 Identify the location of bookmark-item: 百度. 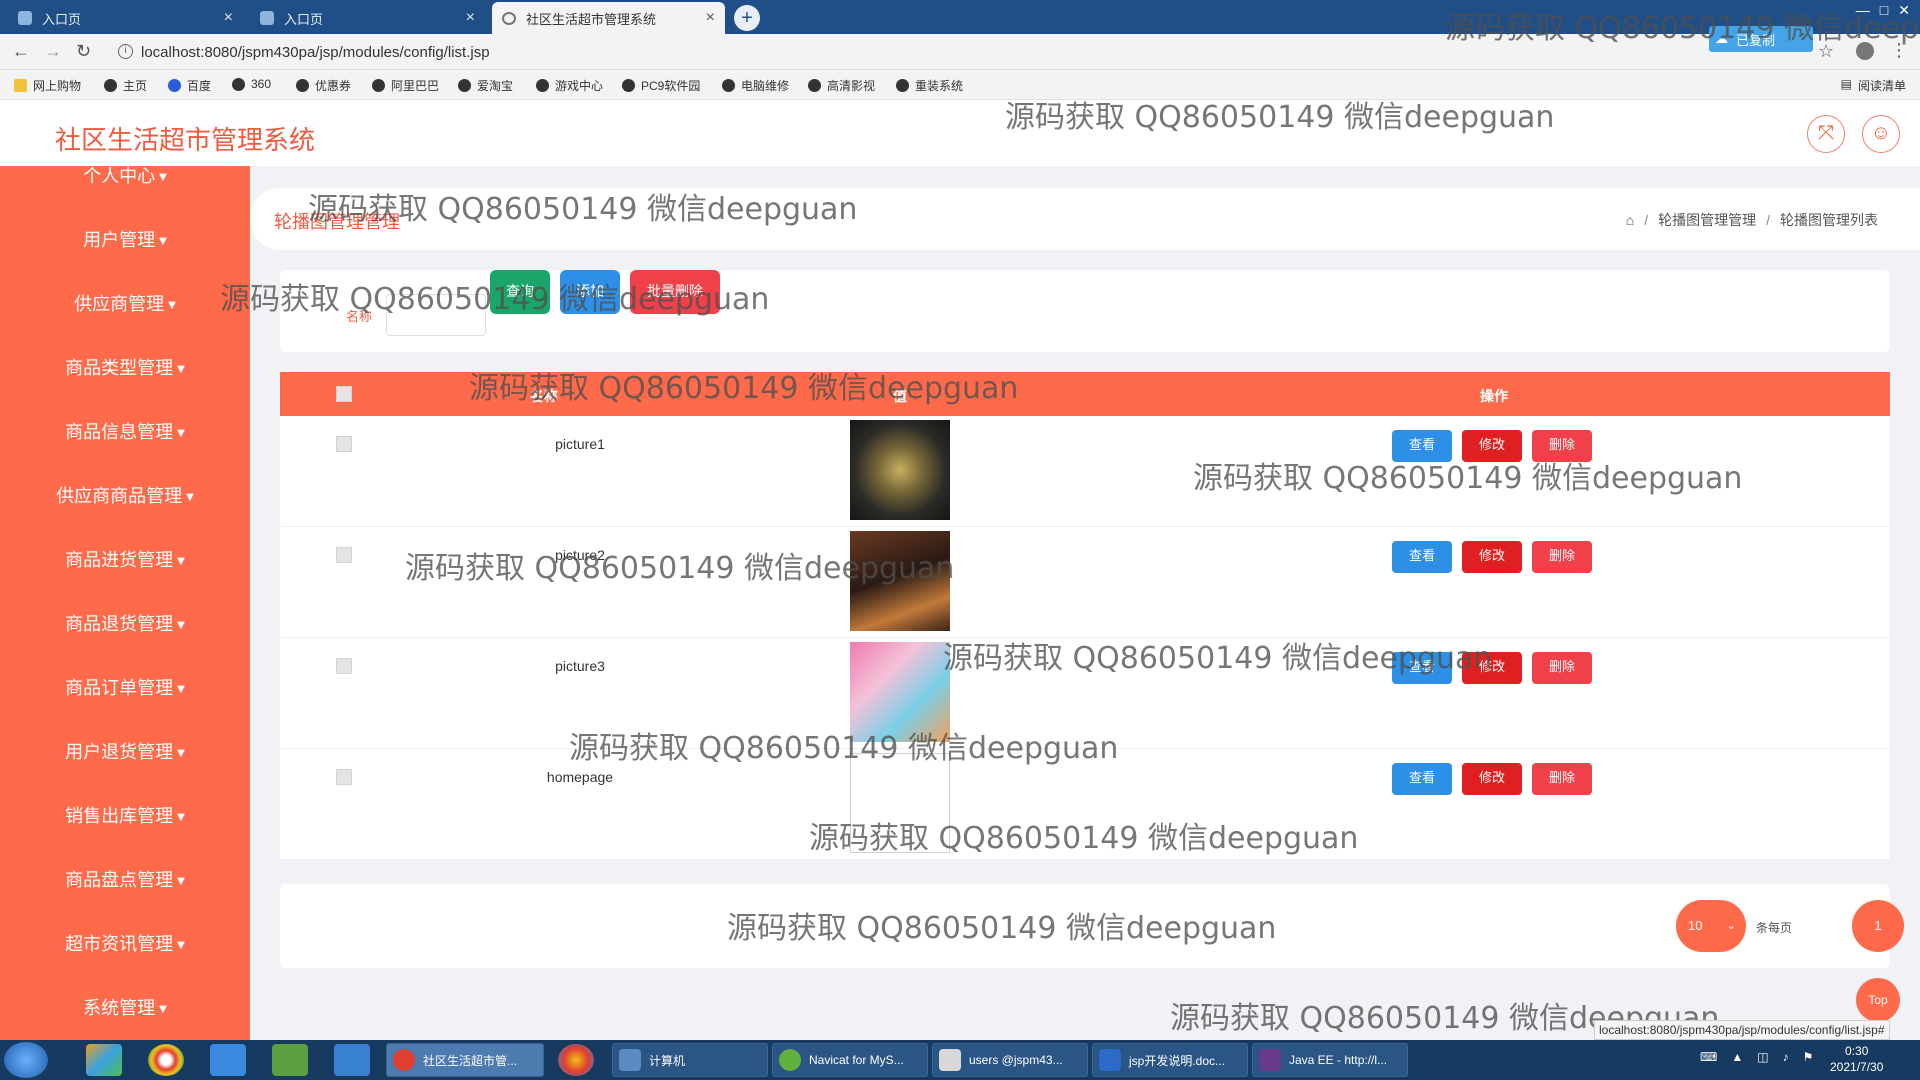
(189, 85).